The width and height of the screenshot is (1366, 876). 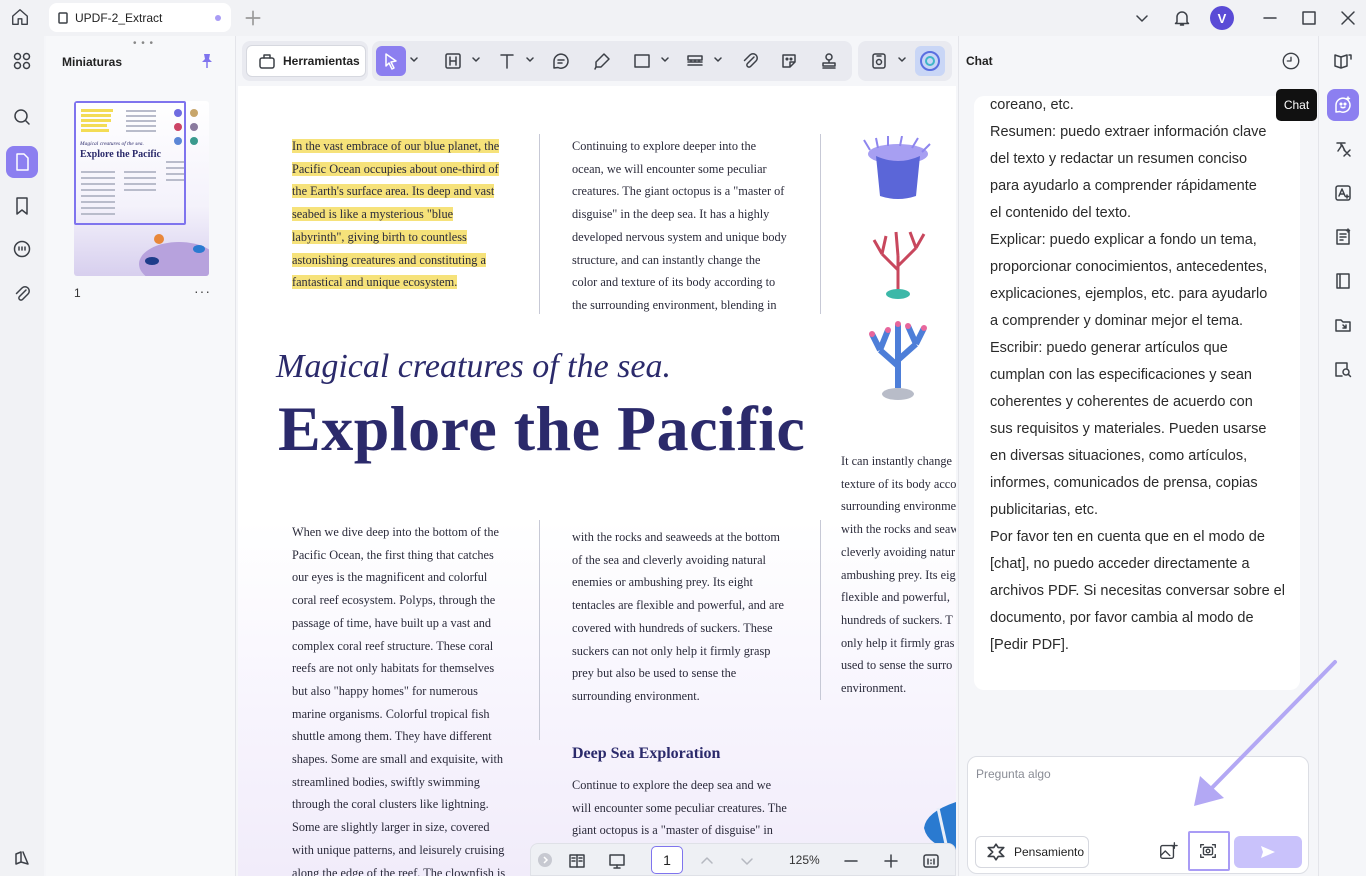 I want to click on page-view-icon, so click(x=577, y=861).